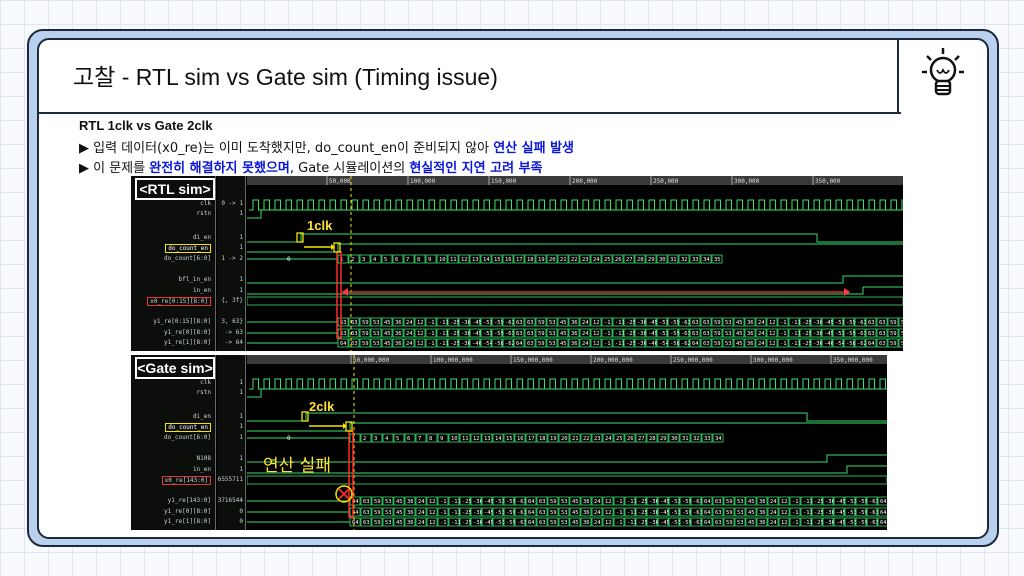  What do you see at coordinates (179, 301) in the screenshot?
I see `rtl-signal-name: x0_re[0:15][8:0]` at bounding box center [179, 301].